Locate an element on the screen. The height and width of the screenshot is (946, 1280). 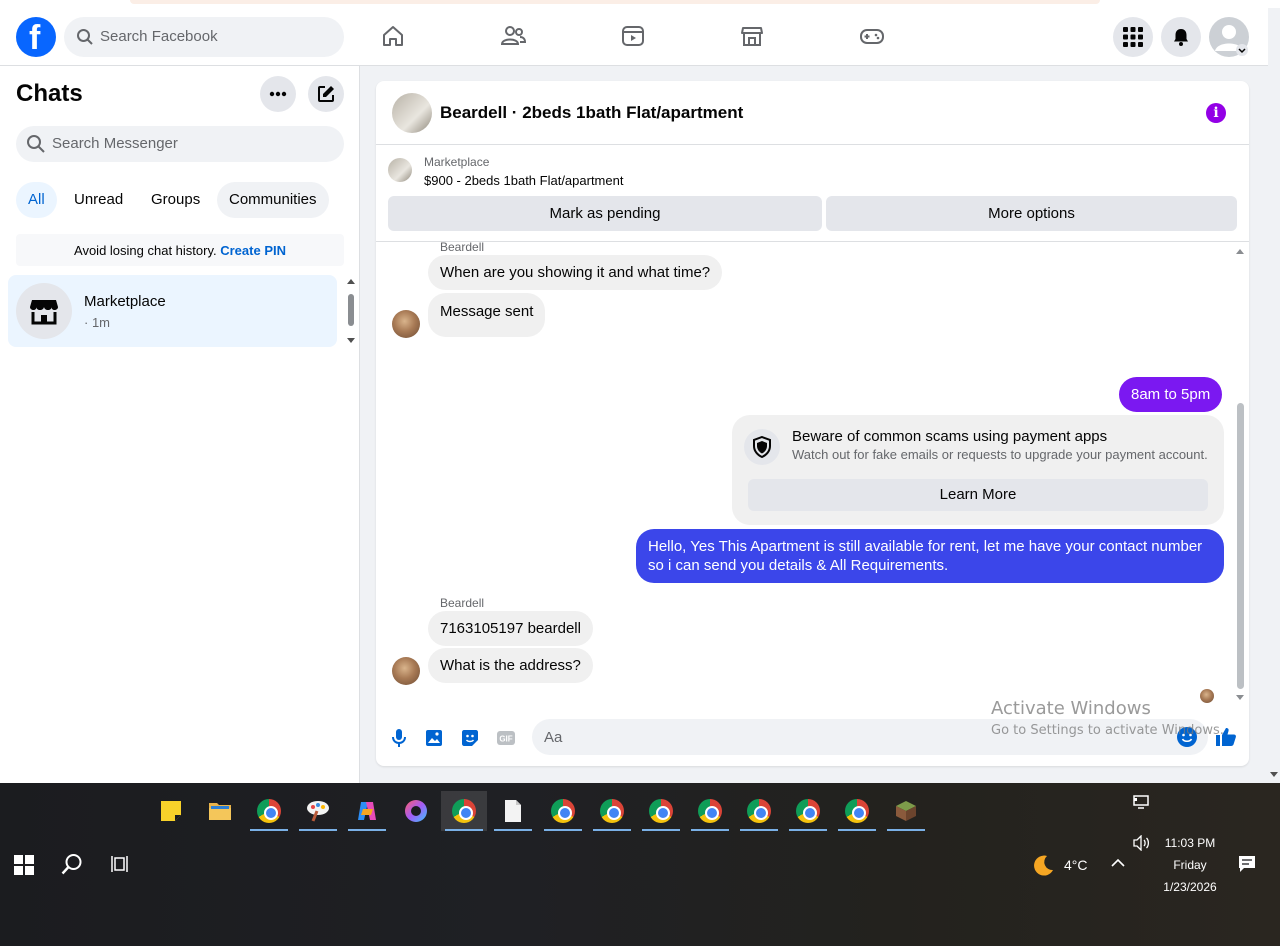
svg-text: GIF is located at coordinates (505, 739).